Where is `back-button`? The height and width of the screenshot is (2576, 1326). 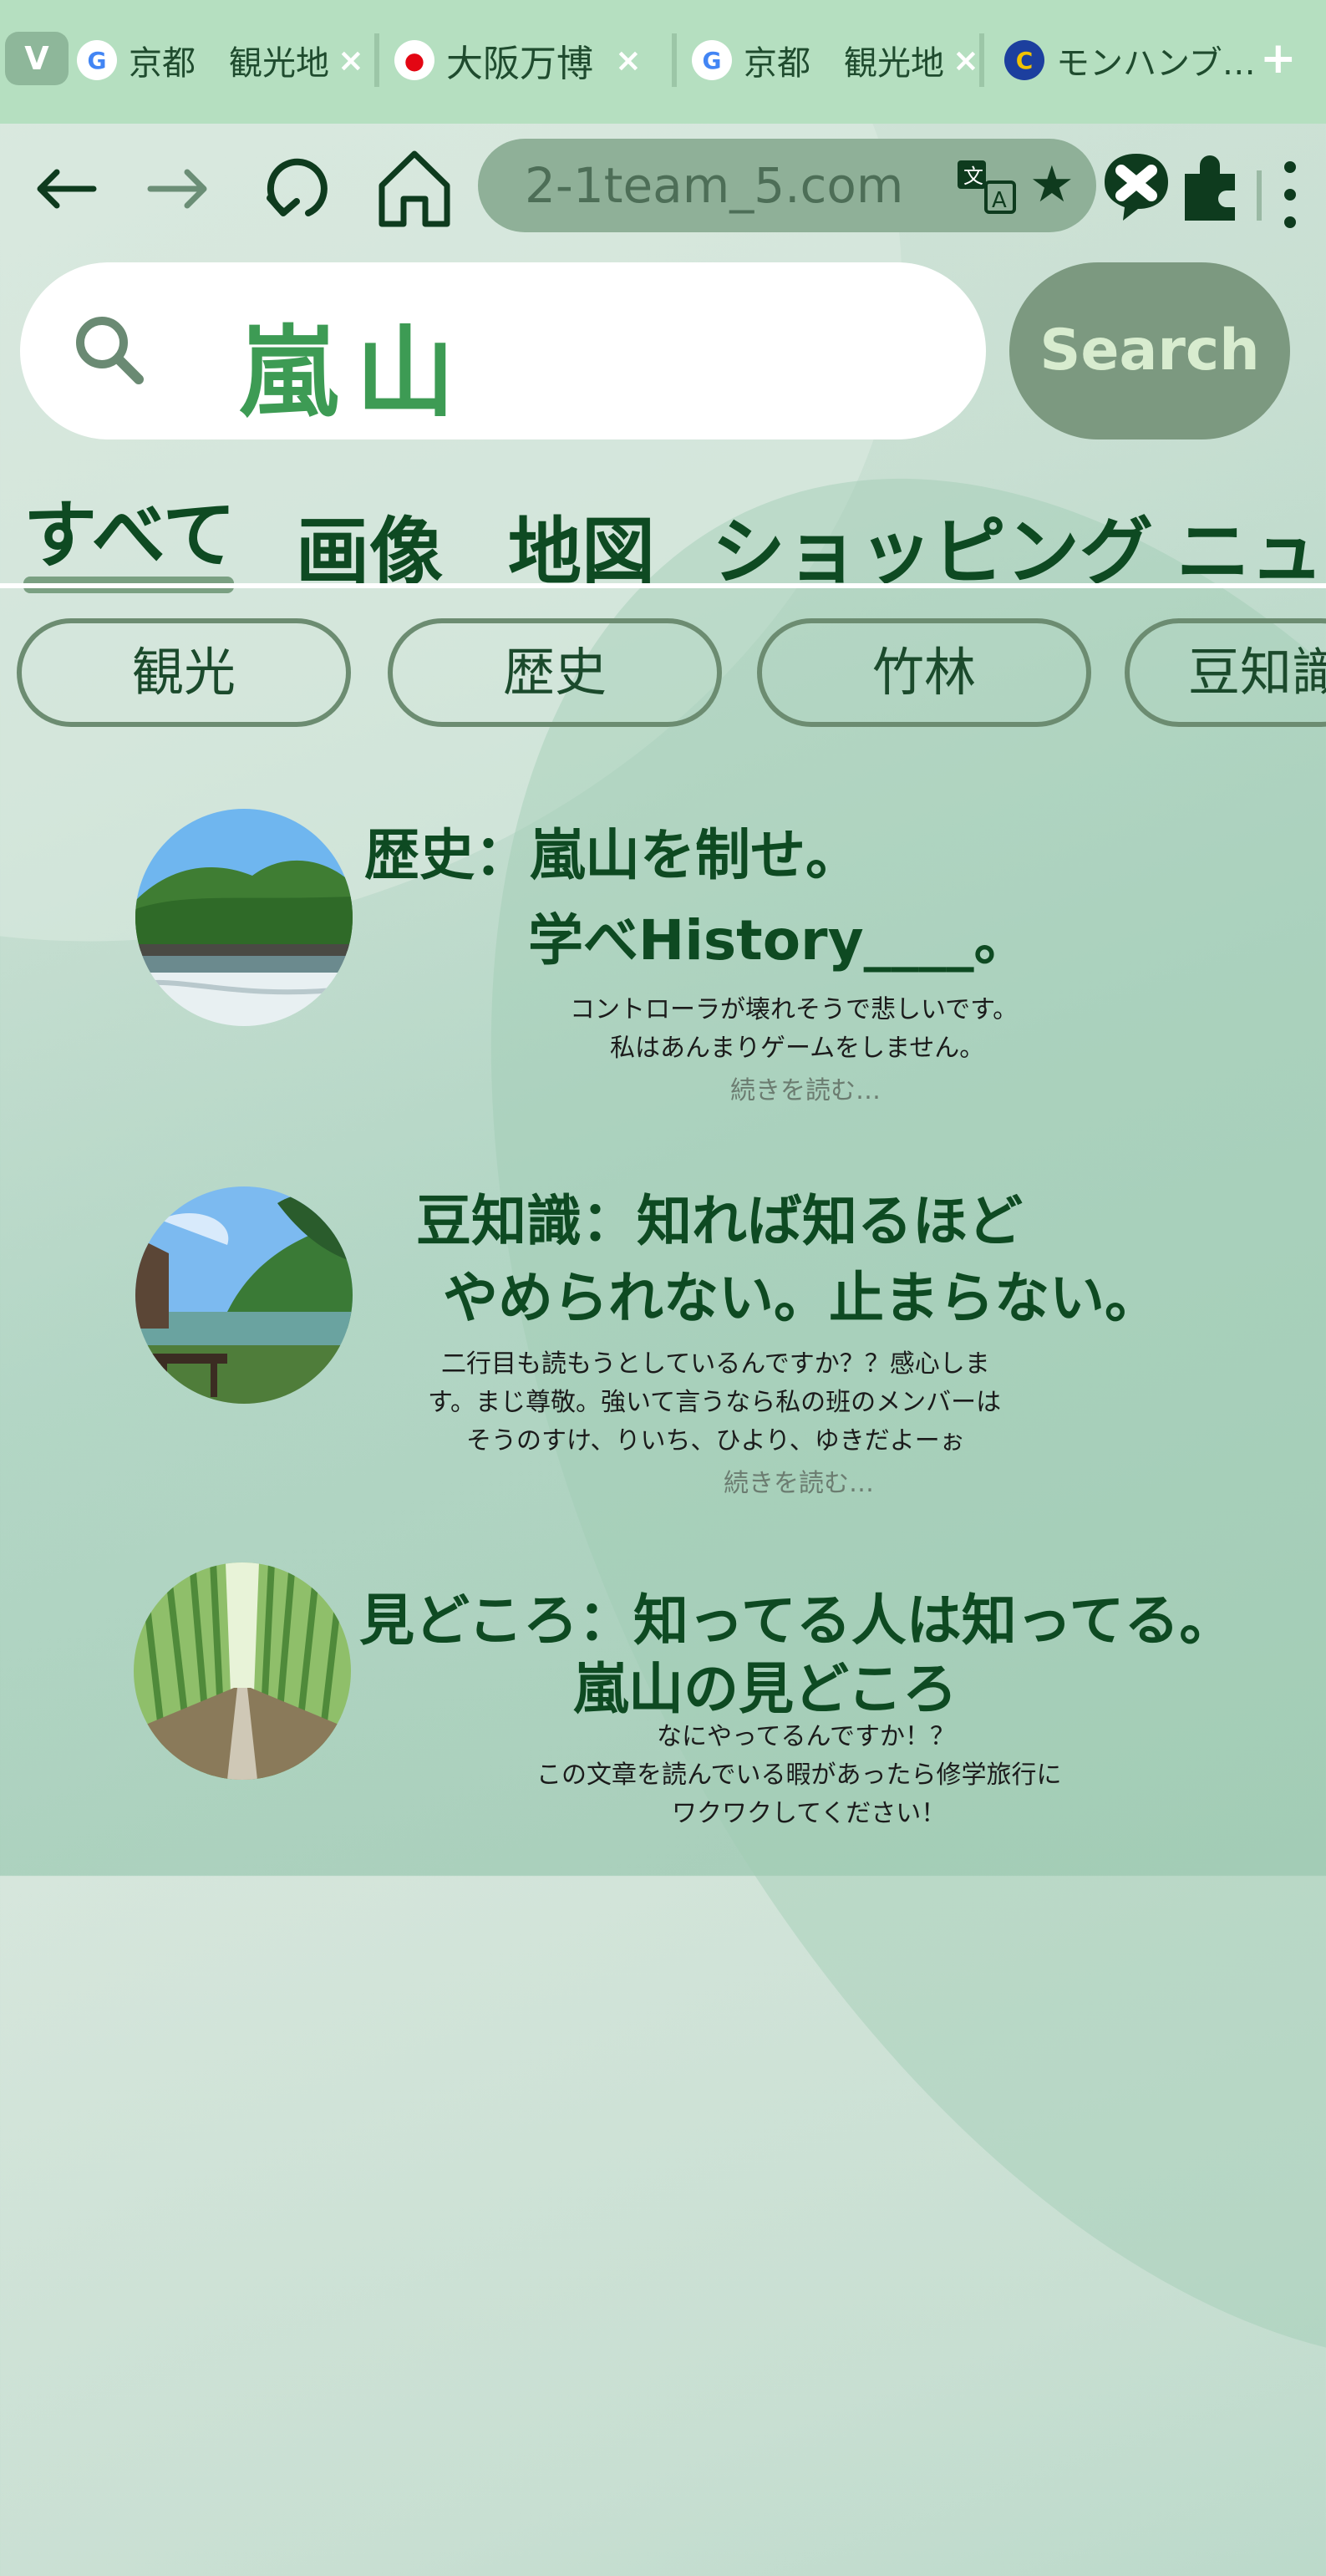
back-button is located at coordinates (65, 189).